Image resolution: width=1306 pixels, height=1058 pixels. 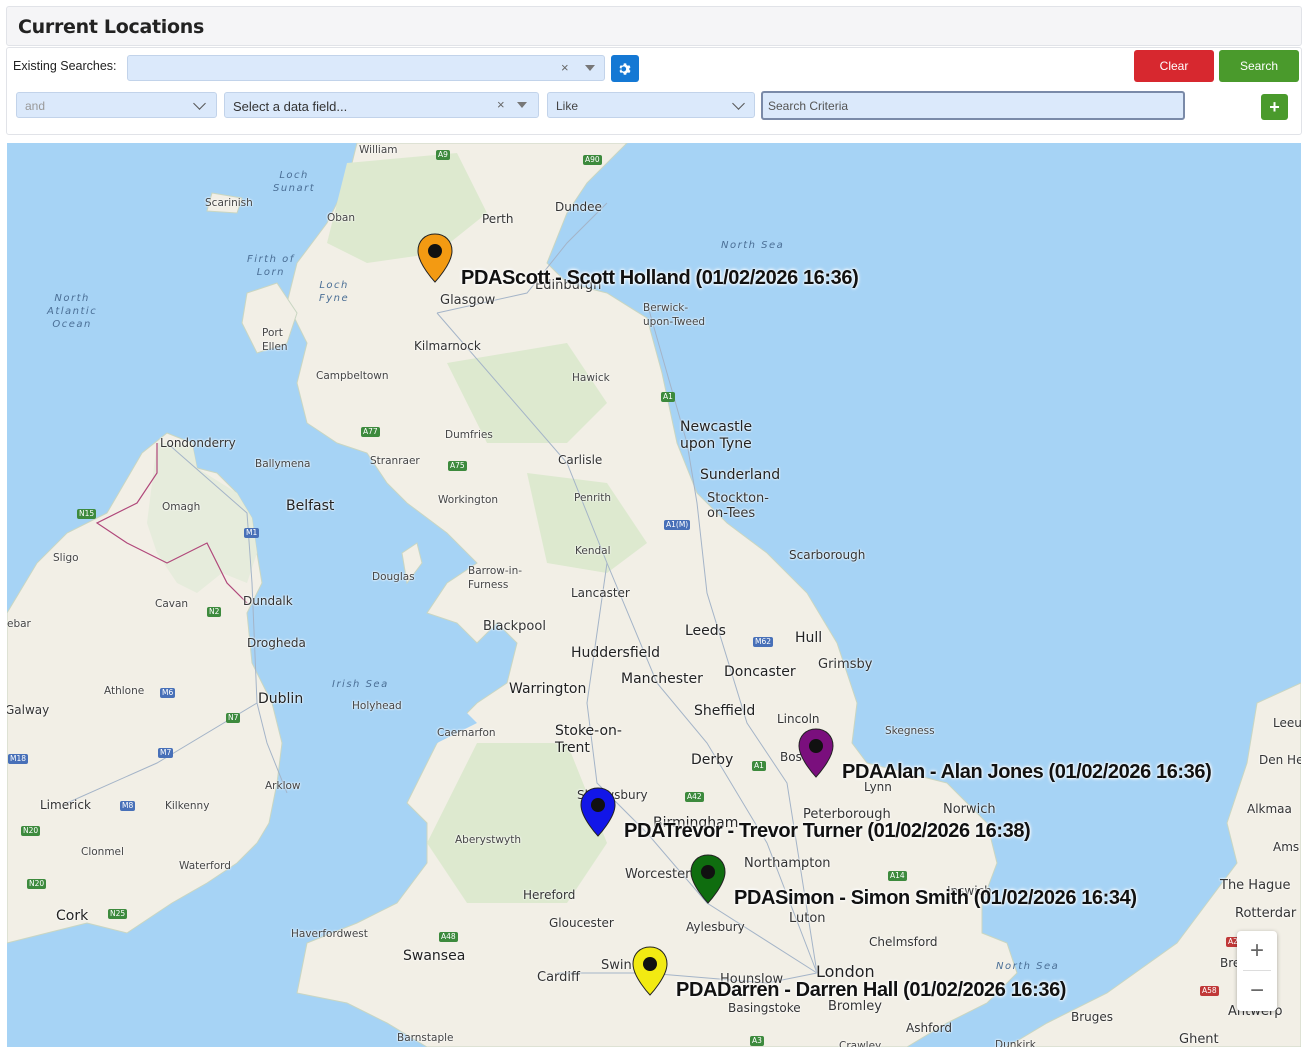 I want to click on place-firth-of-lorn: Firth of Lorn, so click(x=271, y=266).